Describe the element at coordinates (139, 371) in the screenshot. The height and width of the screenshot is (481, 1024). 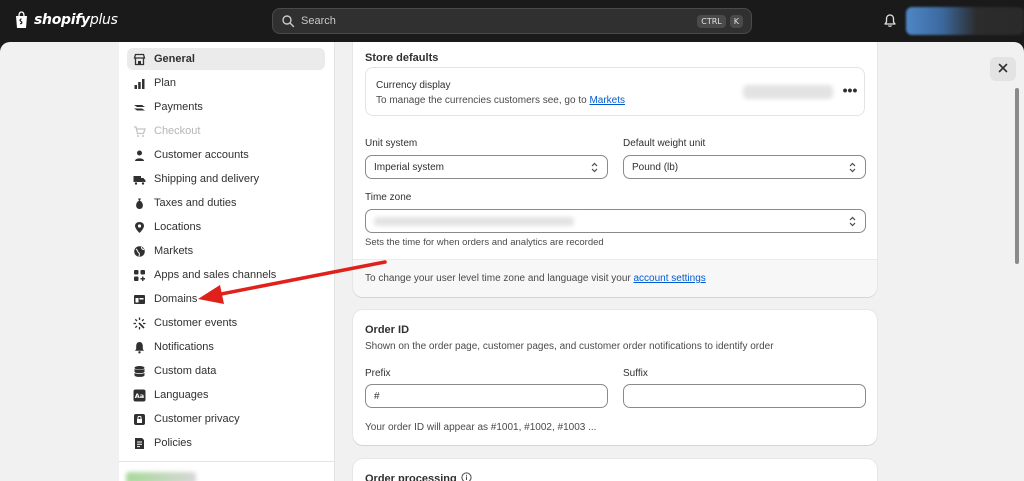
I see `database-icon` at that location.